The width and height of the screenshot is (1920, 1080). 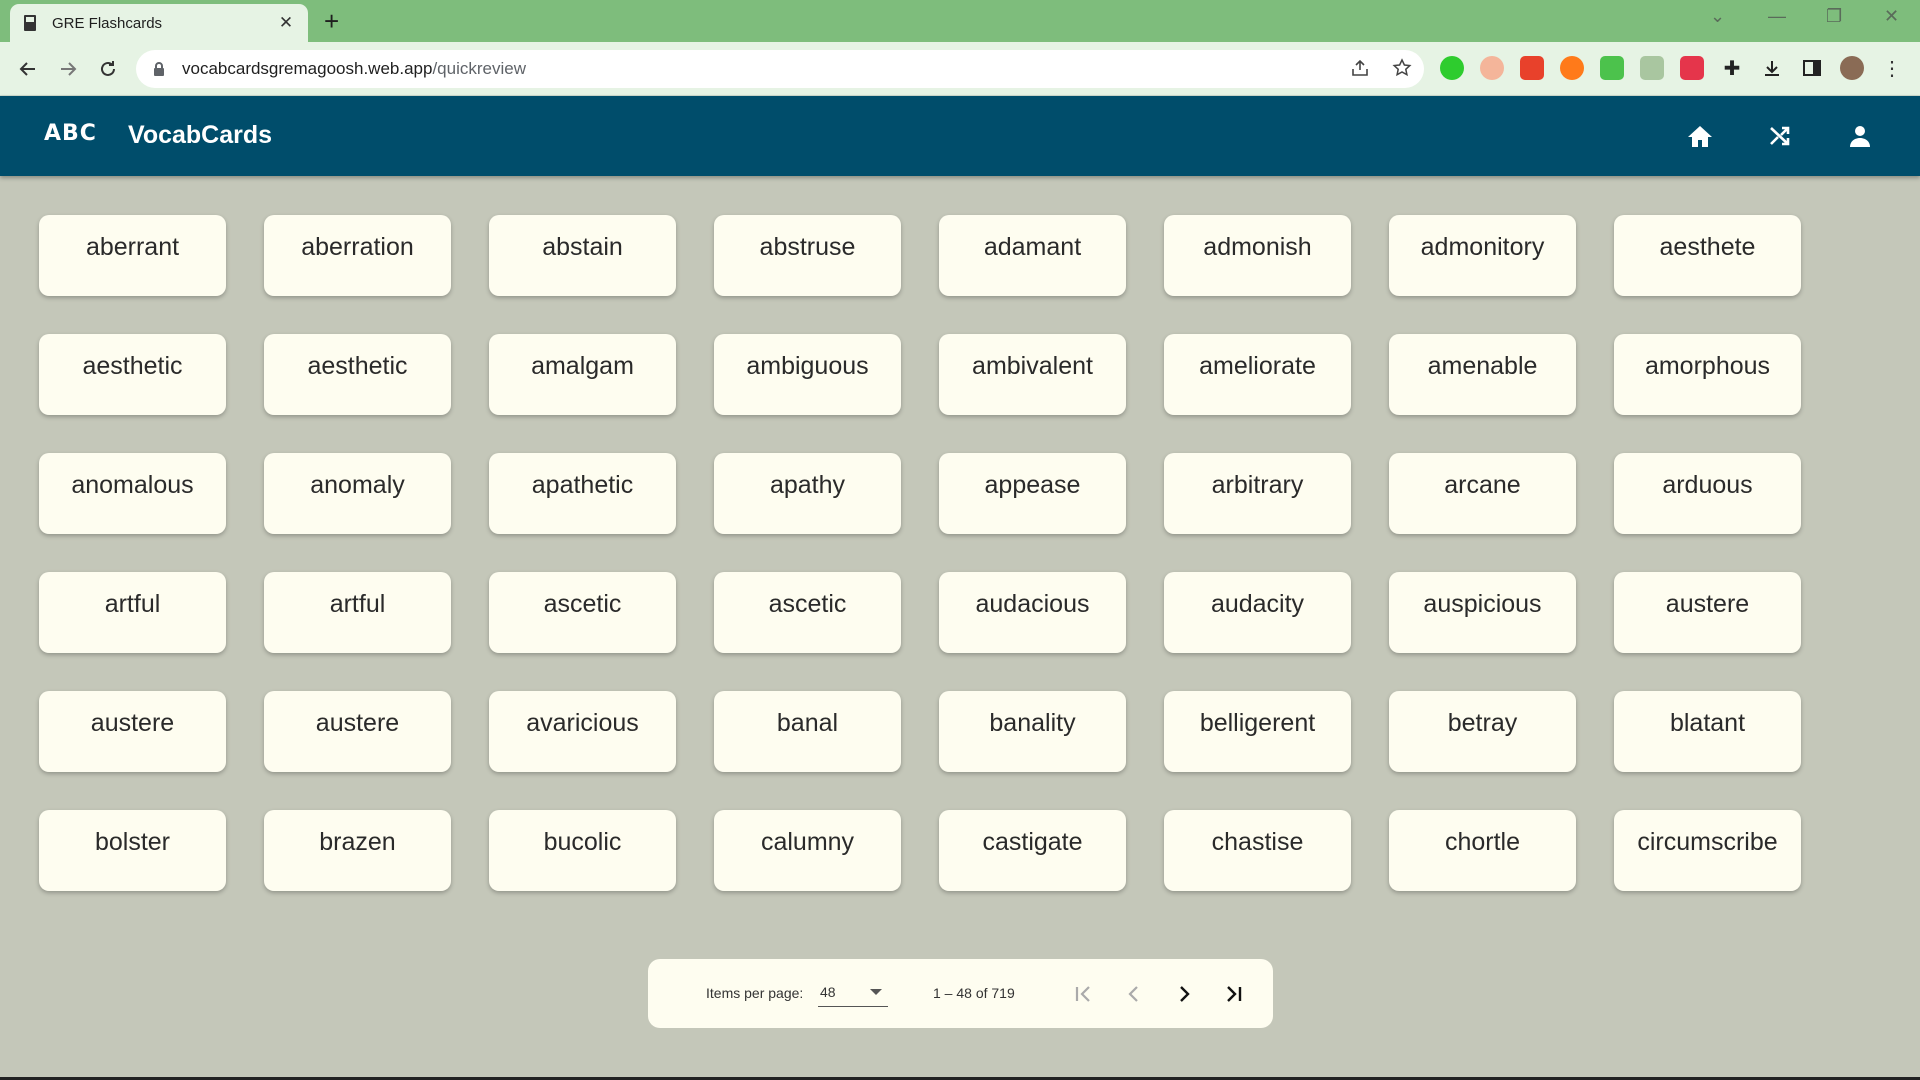 I want to click on tab-title: GRE Flashcards, so click(x=107, y=23).